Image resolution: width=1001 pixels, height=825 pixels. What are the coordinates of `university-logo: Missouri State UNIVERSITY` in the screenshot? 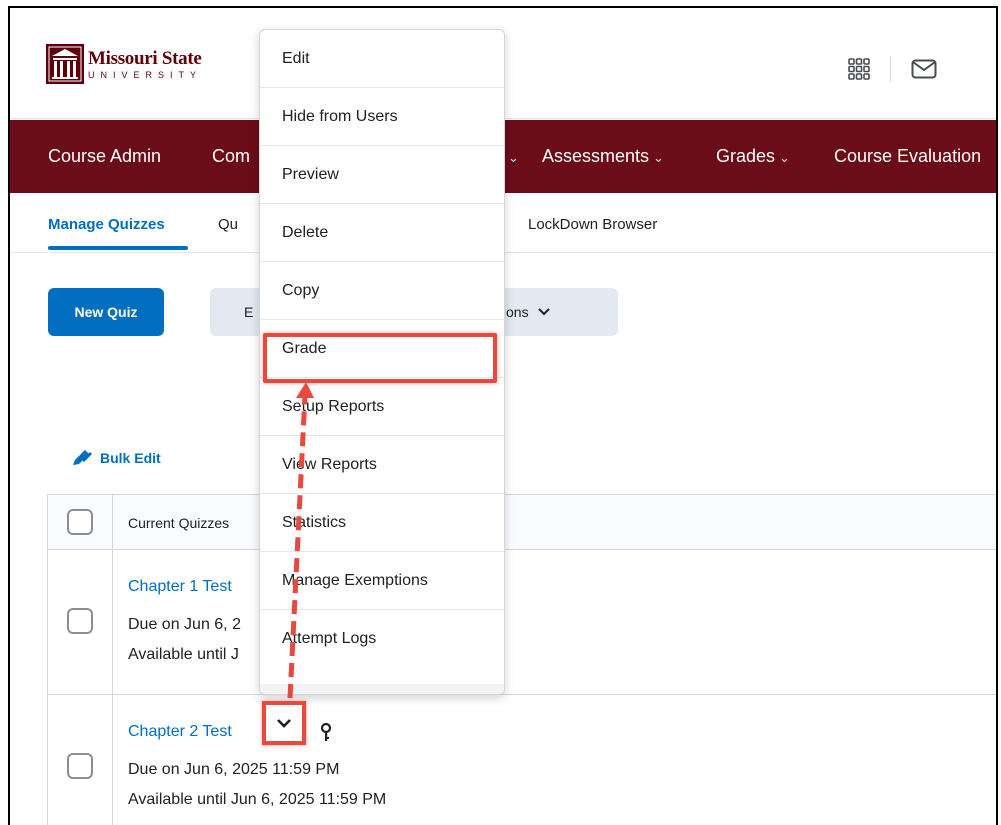 It's located at (124, 64).